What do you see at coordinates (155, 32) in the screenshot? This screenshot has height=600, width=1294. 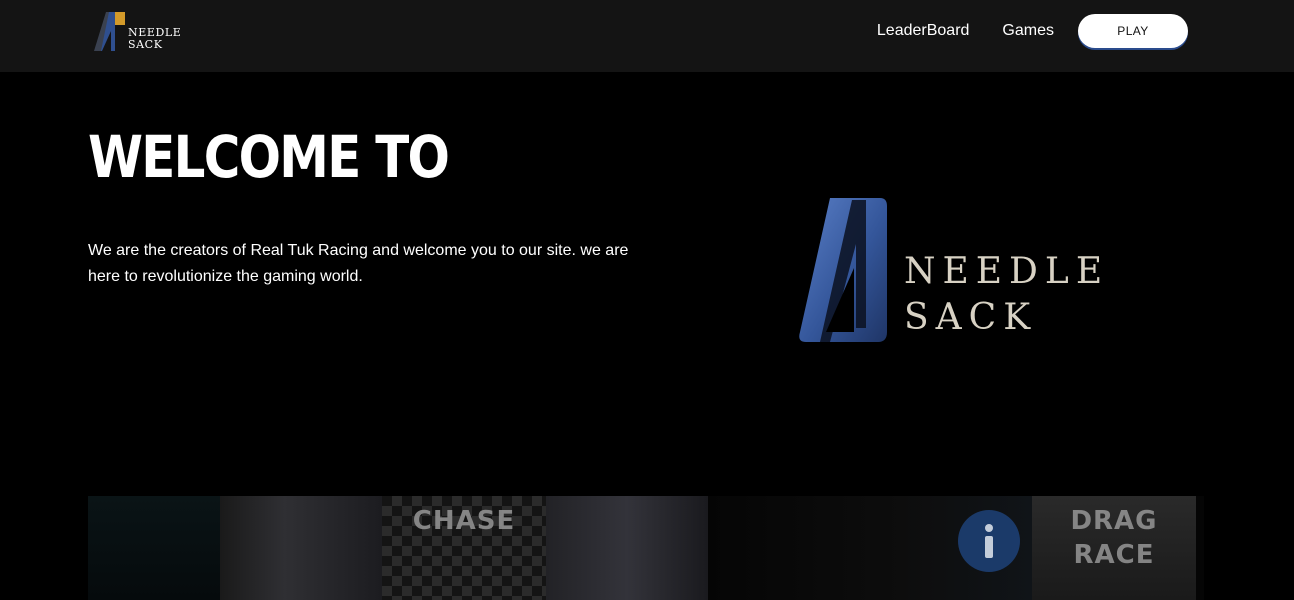 I see `logo-word-needle: NEEDLE` at bounding box center [155, 32].